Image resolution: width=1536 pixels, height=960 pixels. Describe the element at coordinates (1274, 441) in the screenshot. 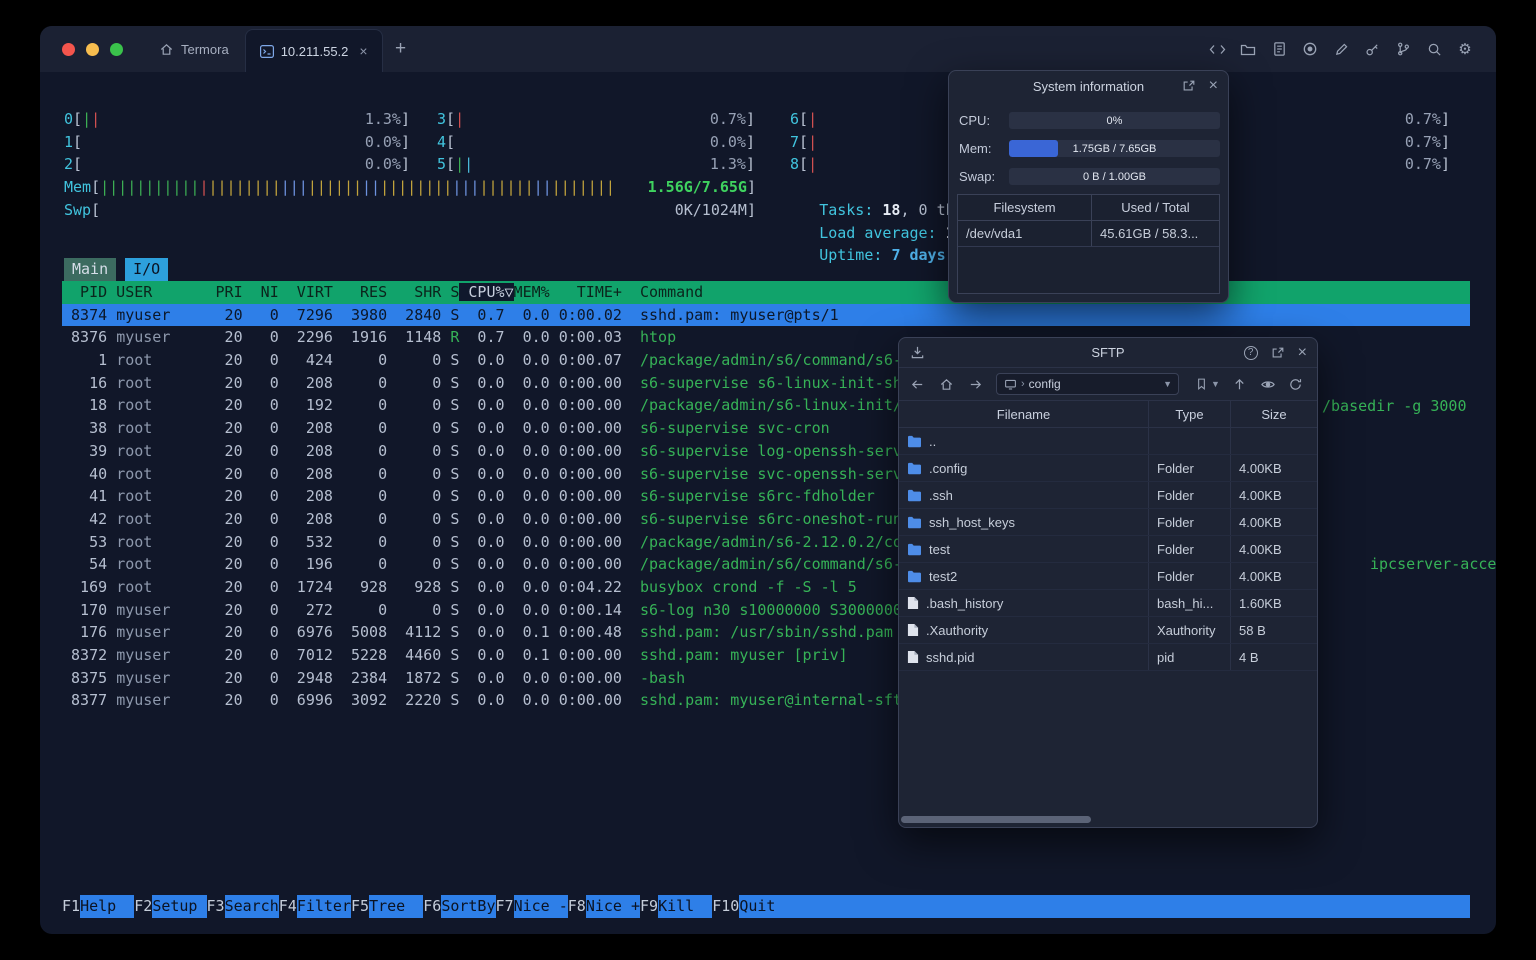

I see `file-size` at that location.